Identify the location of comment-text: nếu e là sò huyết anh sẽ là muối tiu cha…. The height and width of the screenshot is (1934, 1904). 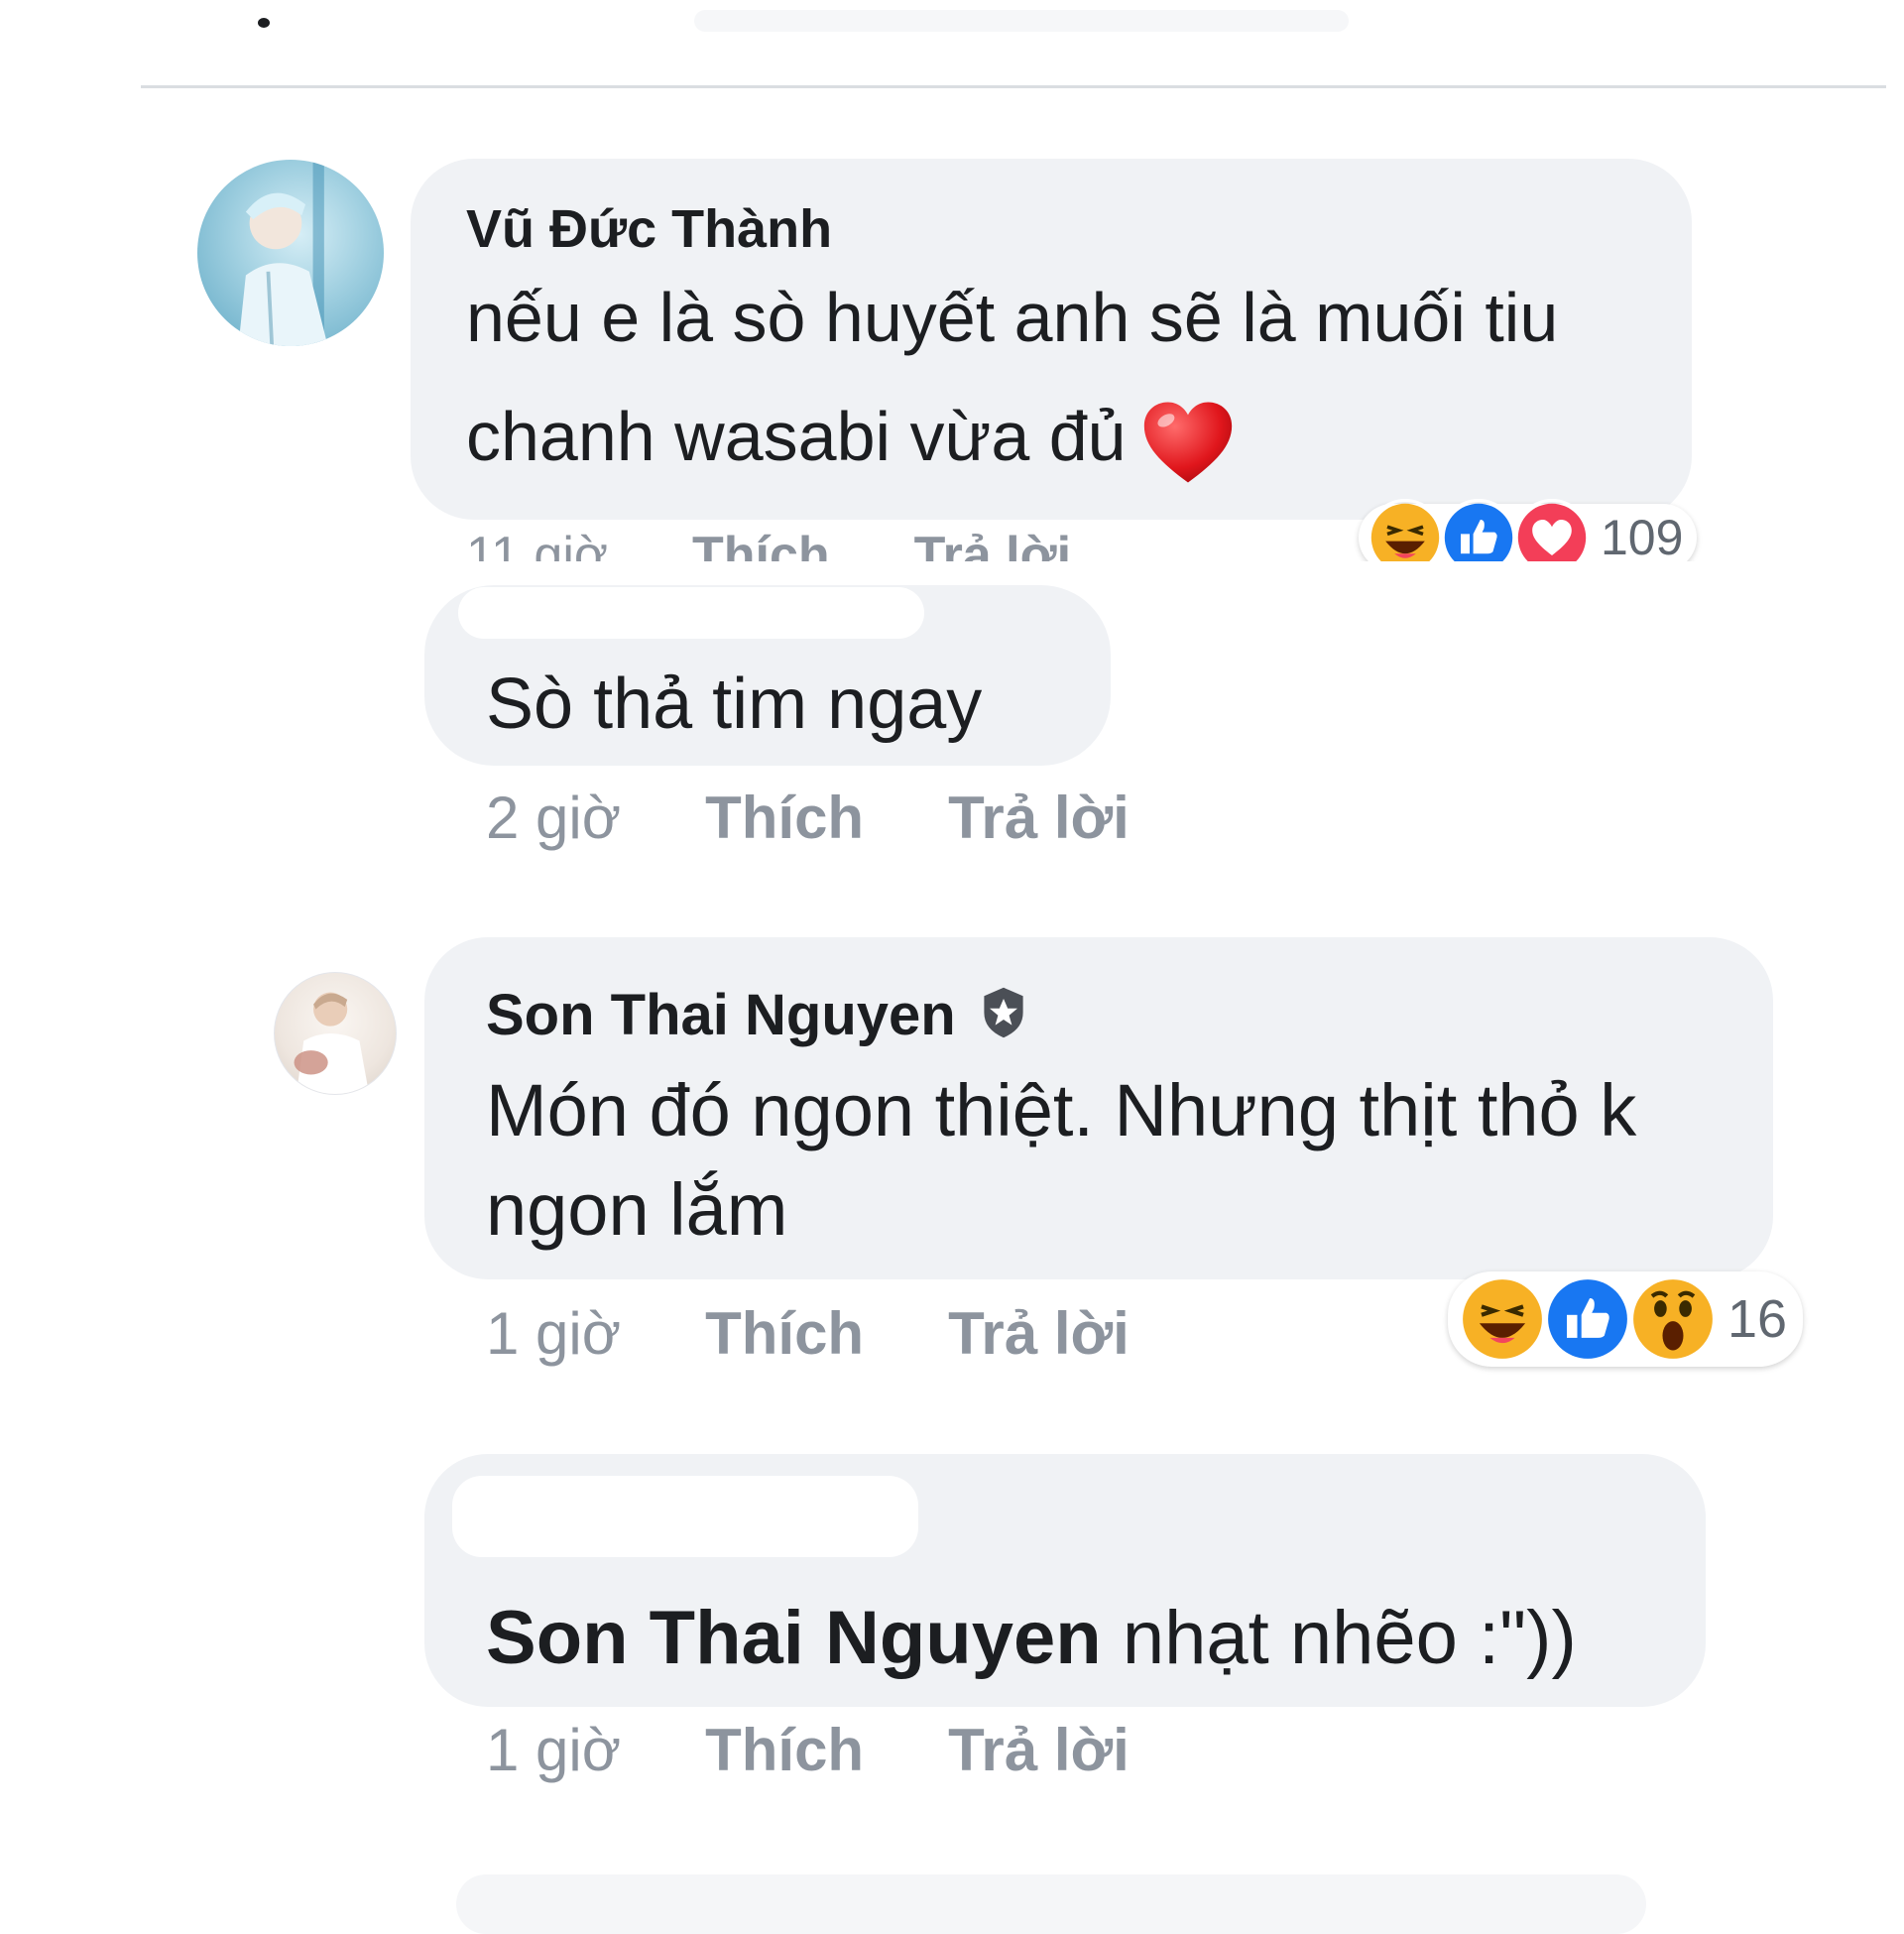
(1071, 377).